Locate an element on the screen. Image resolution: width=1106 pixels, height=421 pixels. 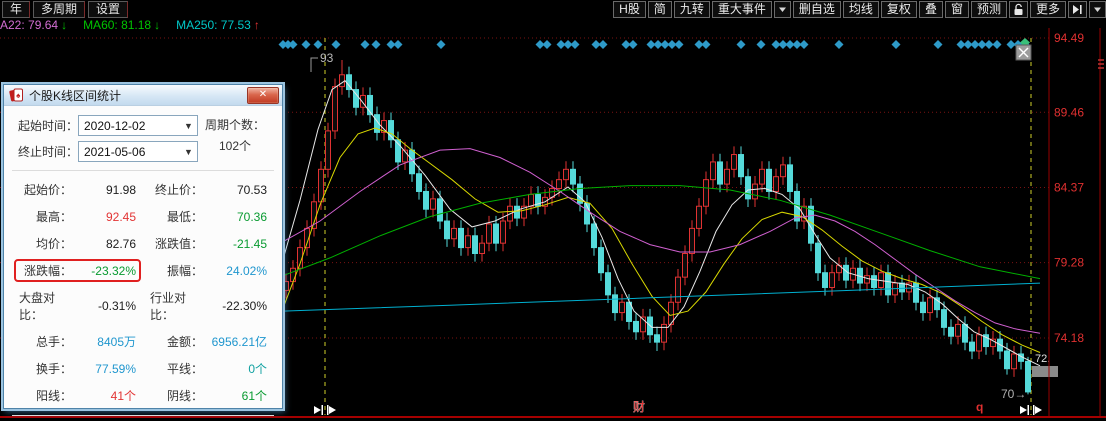
stat-pair-highlighted: 涨跌幅： -23.32% is located at coordinates (77, 270).